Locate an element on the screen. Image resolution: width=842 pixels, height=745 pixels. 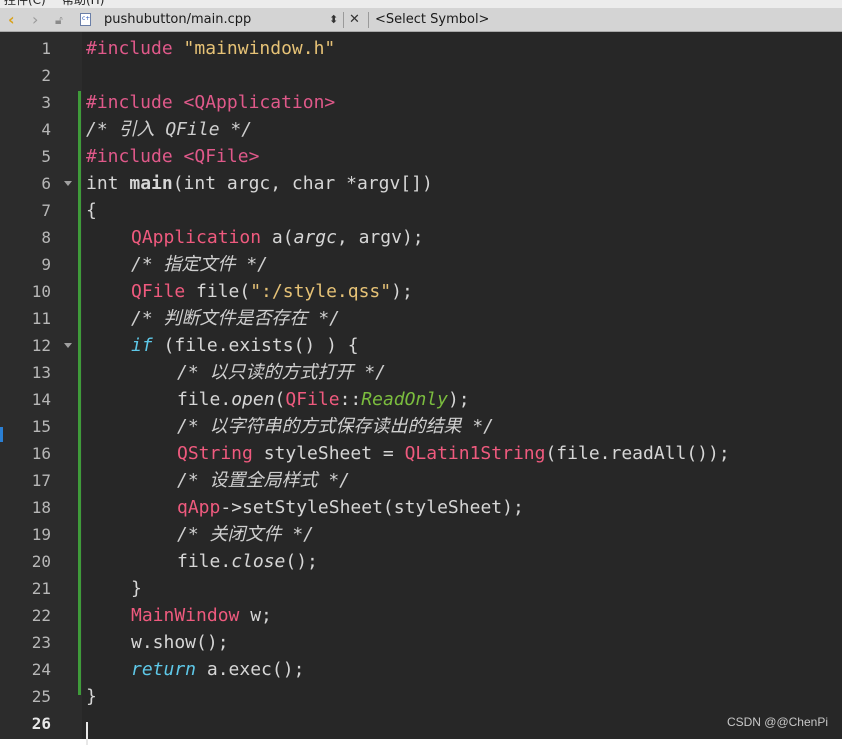
code-line: #include <QFile> is located at coordinates (172, 156).